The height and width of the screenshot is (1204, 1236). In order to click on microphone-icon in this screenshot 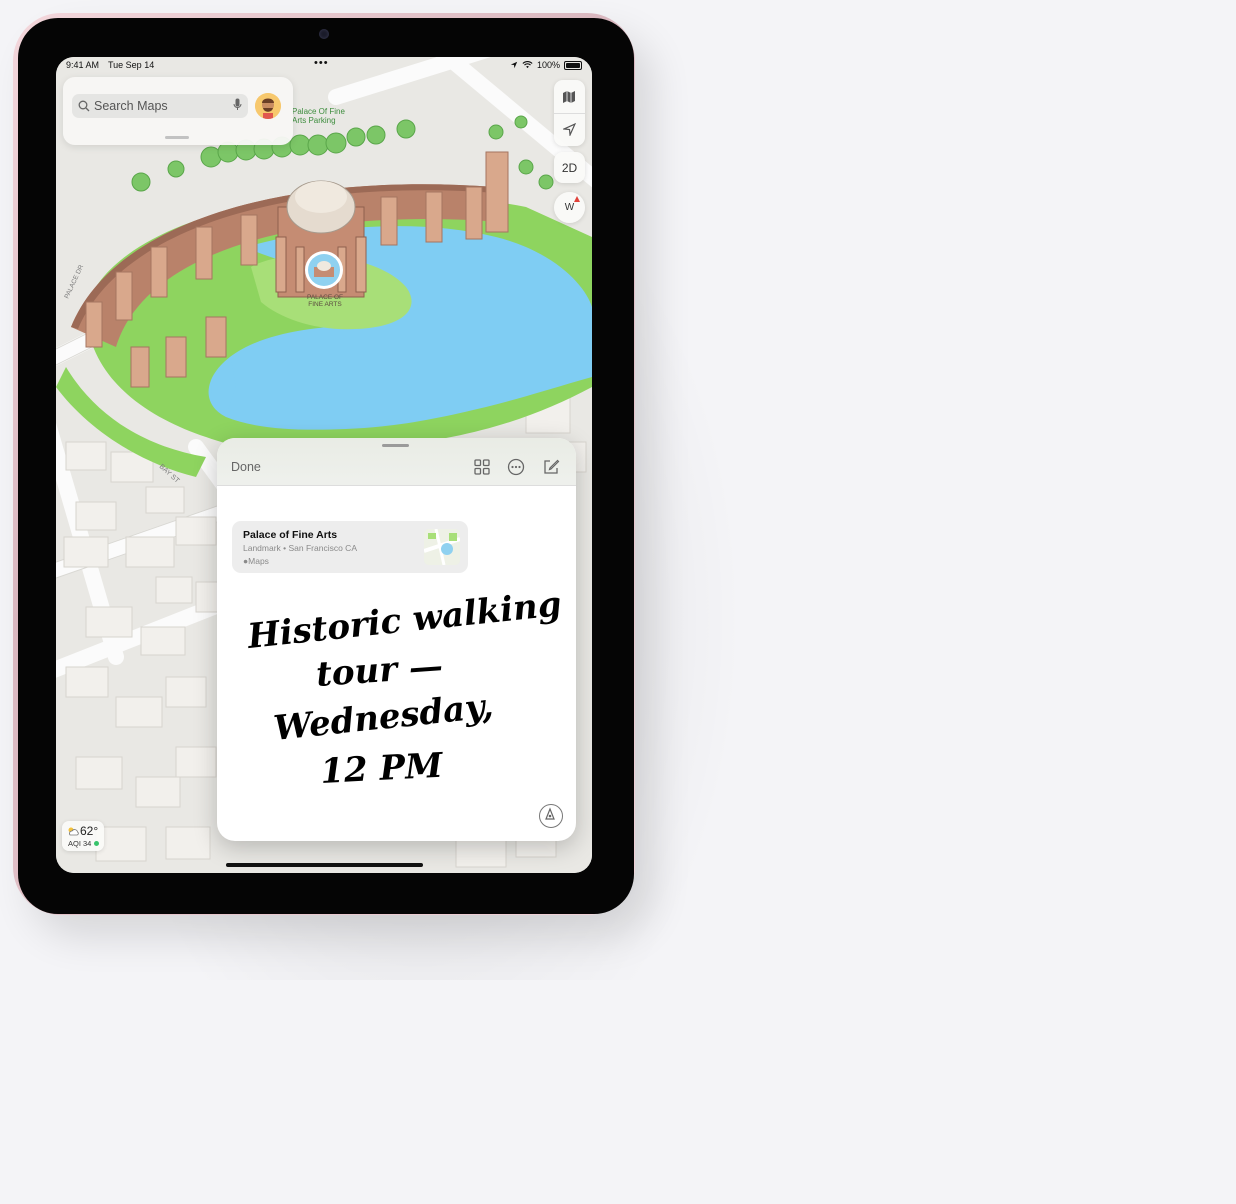, I will do `click(237, 105)`.